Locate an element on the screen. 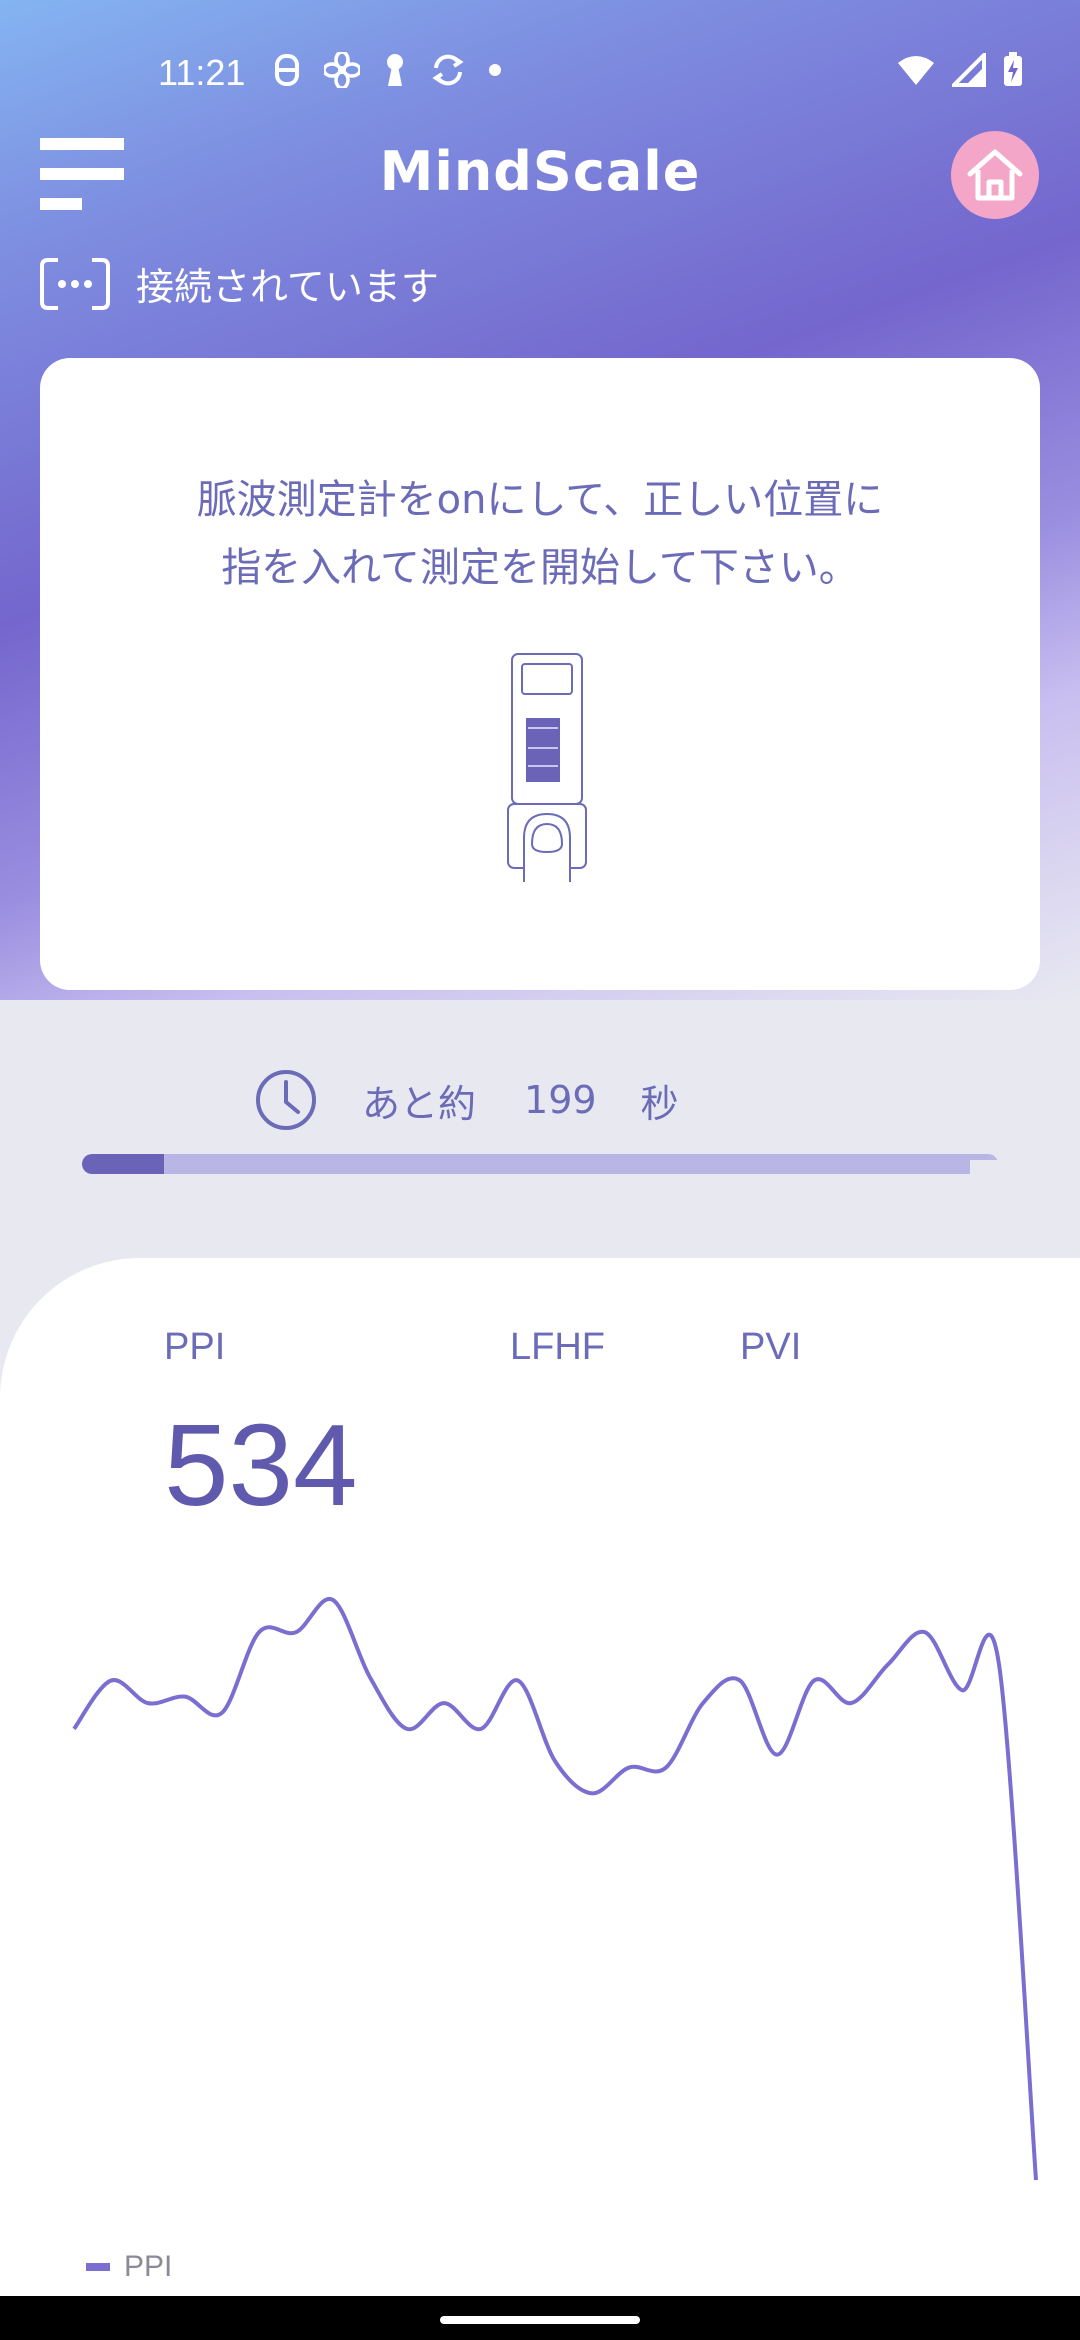 The image size is (1080, 2340). timer-unit: 秒 is located at coordinates (659, 1103).